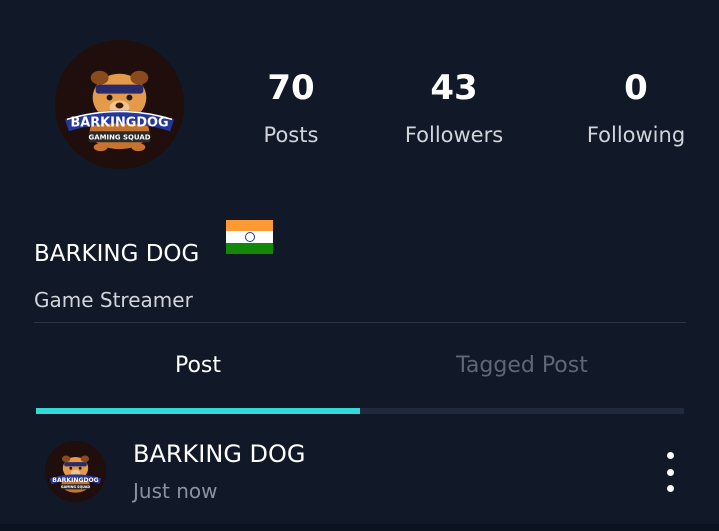  I want to click on following-label: Following, so click(636, 135).